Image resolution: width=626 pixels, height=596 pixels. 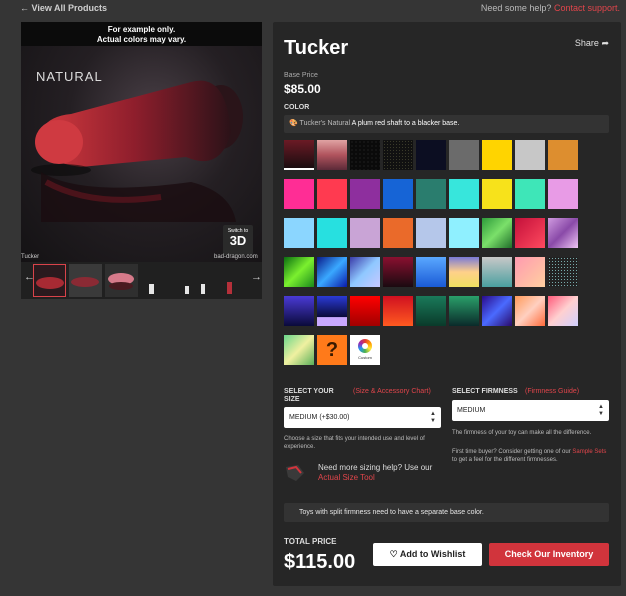 I want to click on colorway-label: NATURAL, so click(x=69, y=76).